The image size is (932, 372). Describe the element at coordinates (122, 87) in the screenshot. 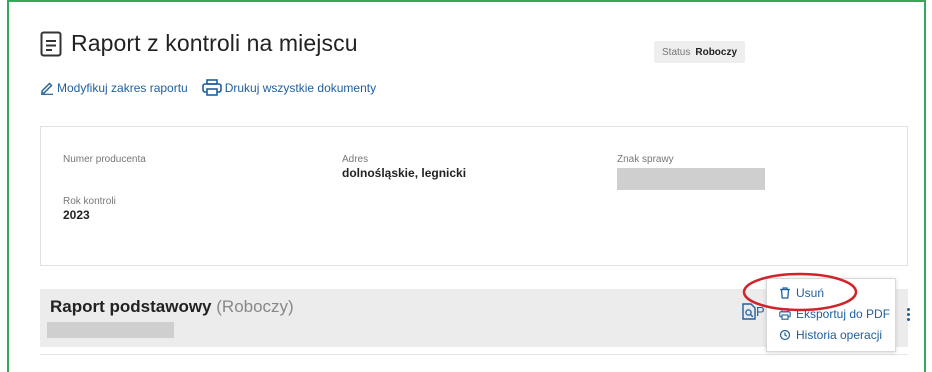

I see `modify-scope-label: Modyfikuj zakres raportu` at that location.